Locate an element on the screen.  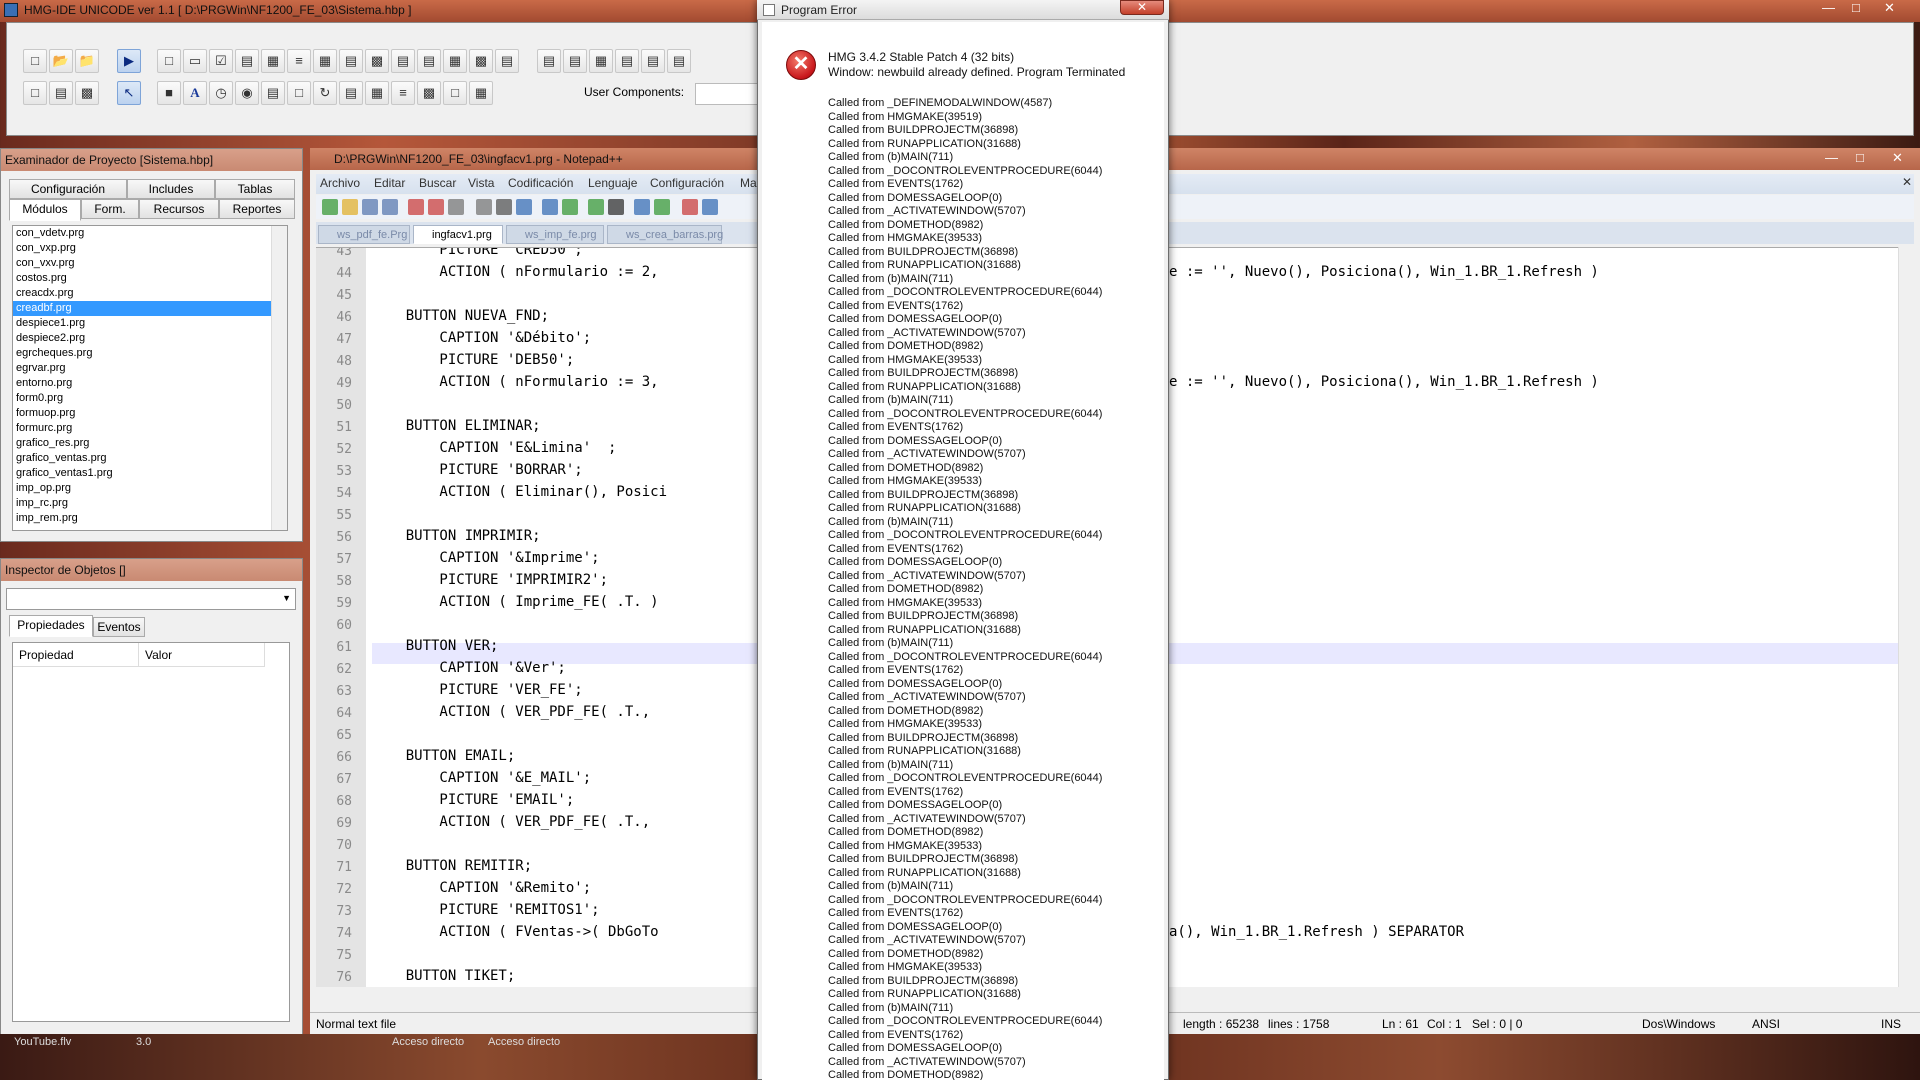
file-tab-ws-pdf-fe: ws_pdf_fe.Prg is located at coordinates (364, 234).